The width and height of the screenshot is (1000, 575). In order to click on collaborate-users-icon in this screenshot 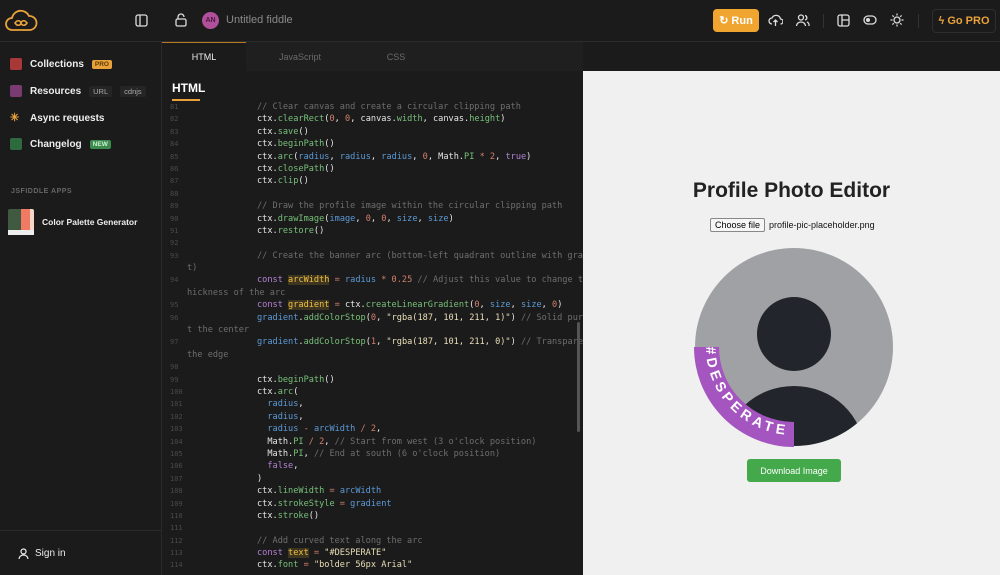, I will do `click(802, 20)`.